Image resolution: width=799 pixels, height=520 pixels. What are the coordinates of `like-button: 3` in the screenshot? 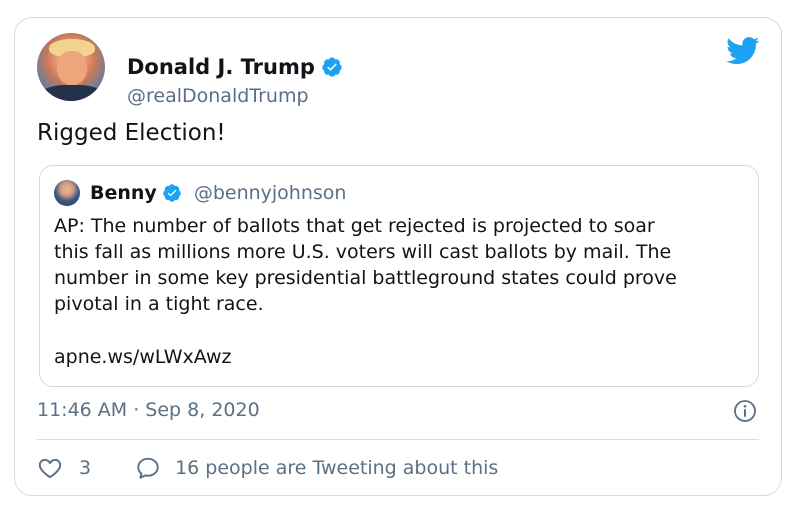 It's located at (64, 468).